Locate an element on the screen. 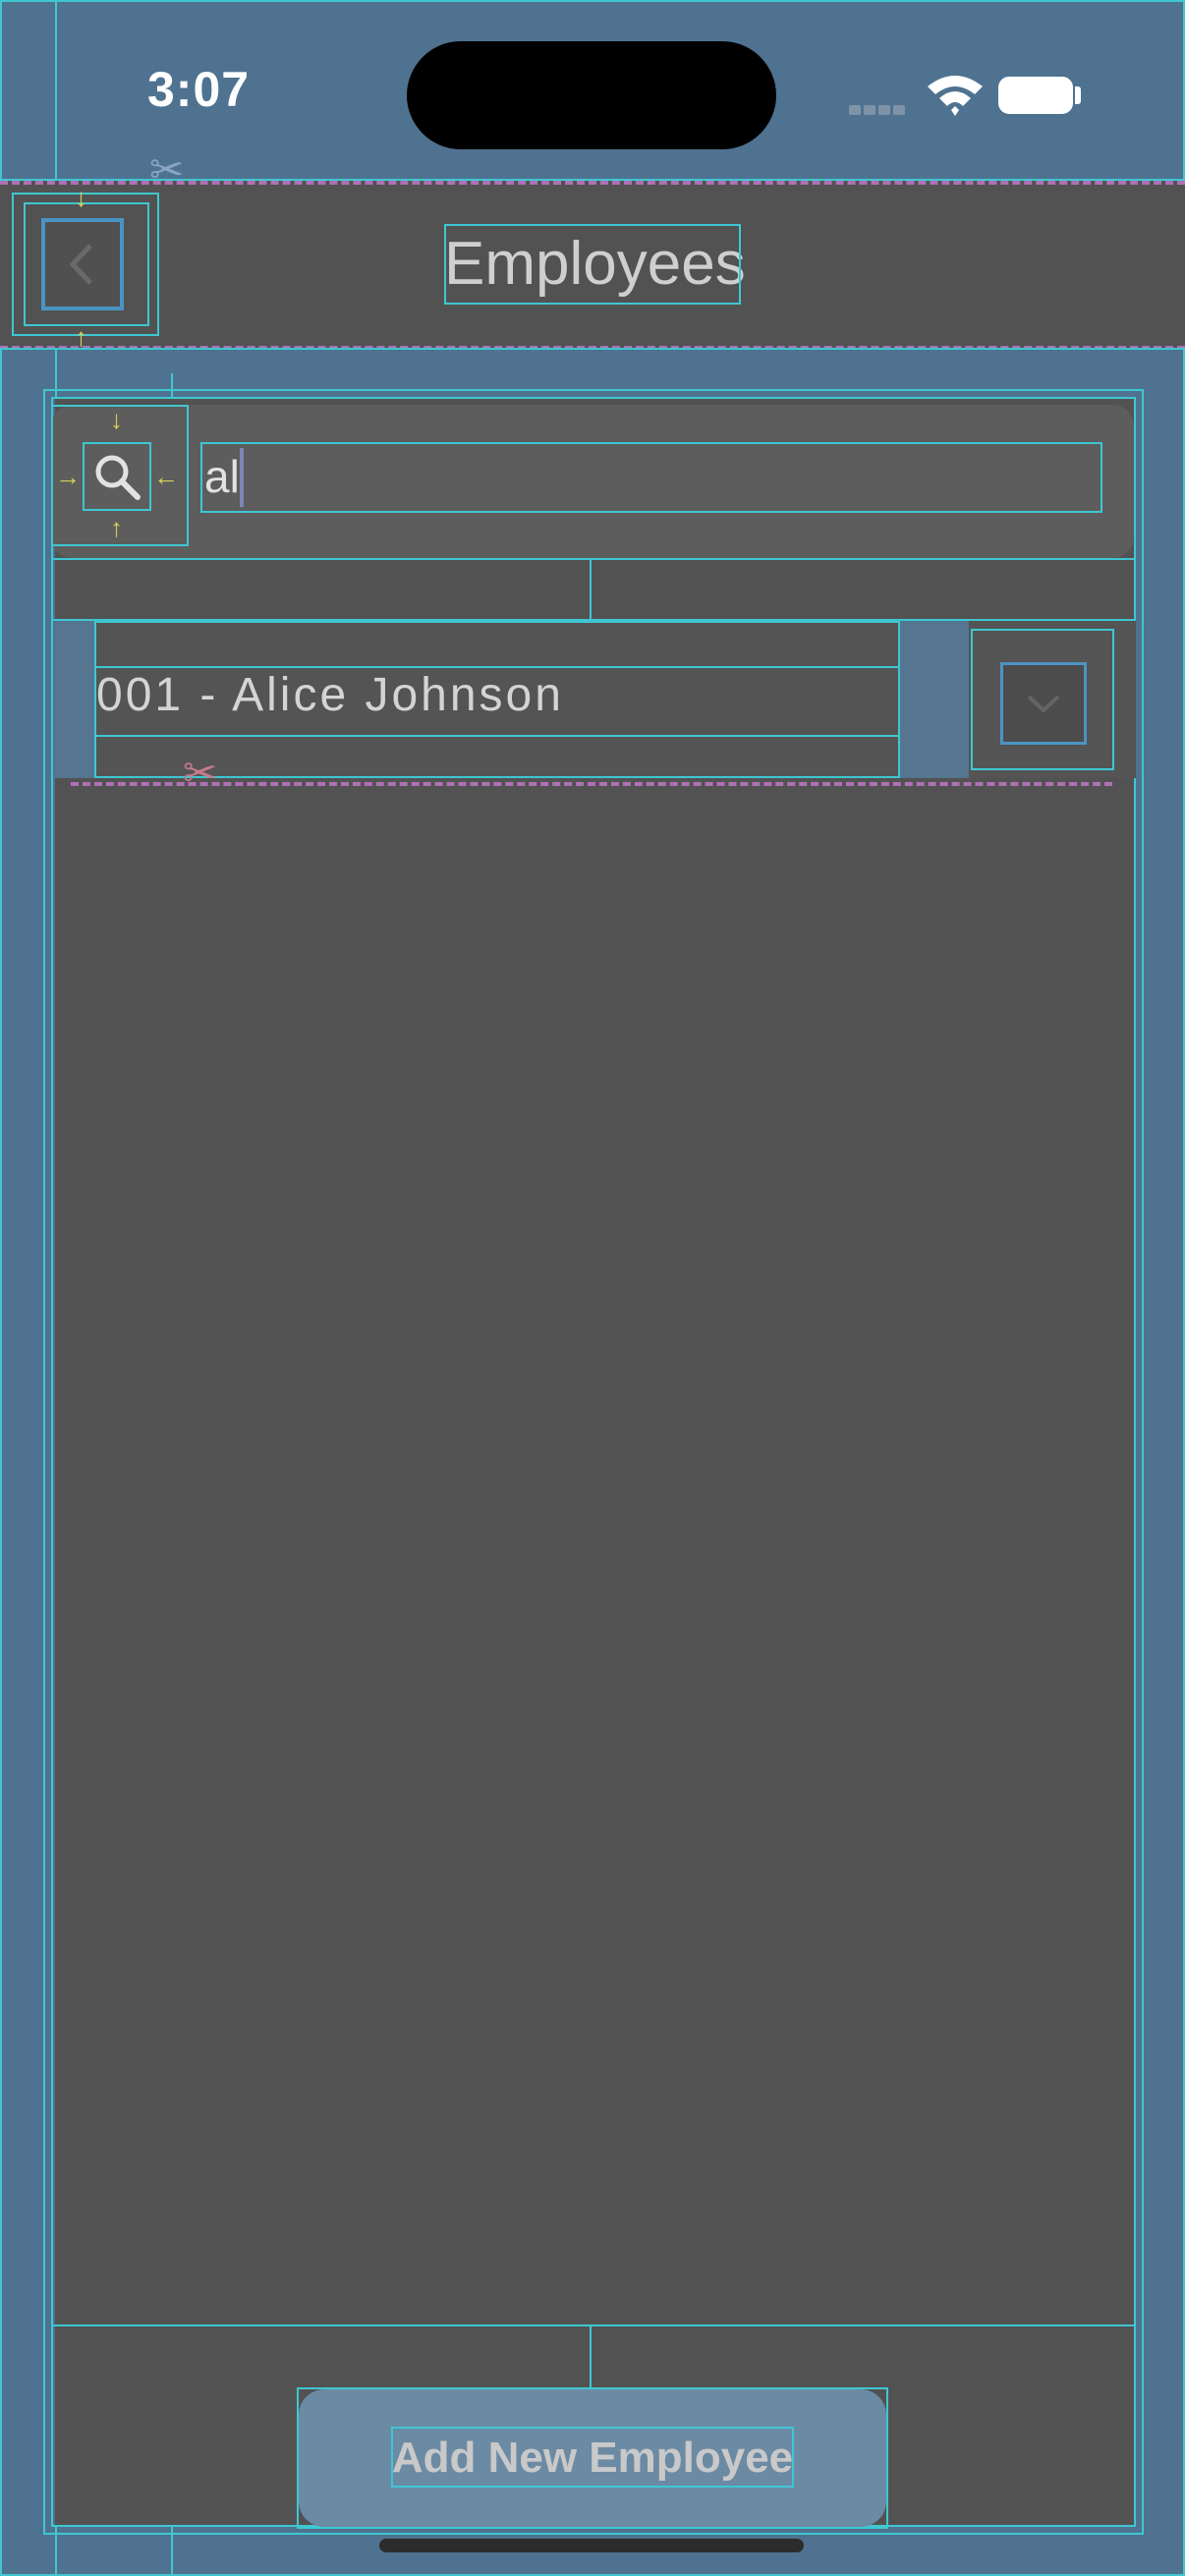 The image size is (1185, 2576). picker-separator is located at coordinates (935, 699).